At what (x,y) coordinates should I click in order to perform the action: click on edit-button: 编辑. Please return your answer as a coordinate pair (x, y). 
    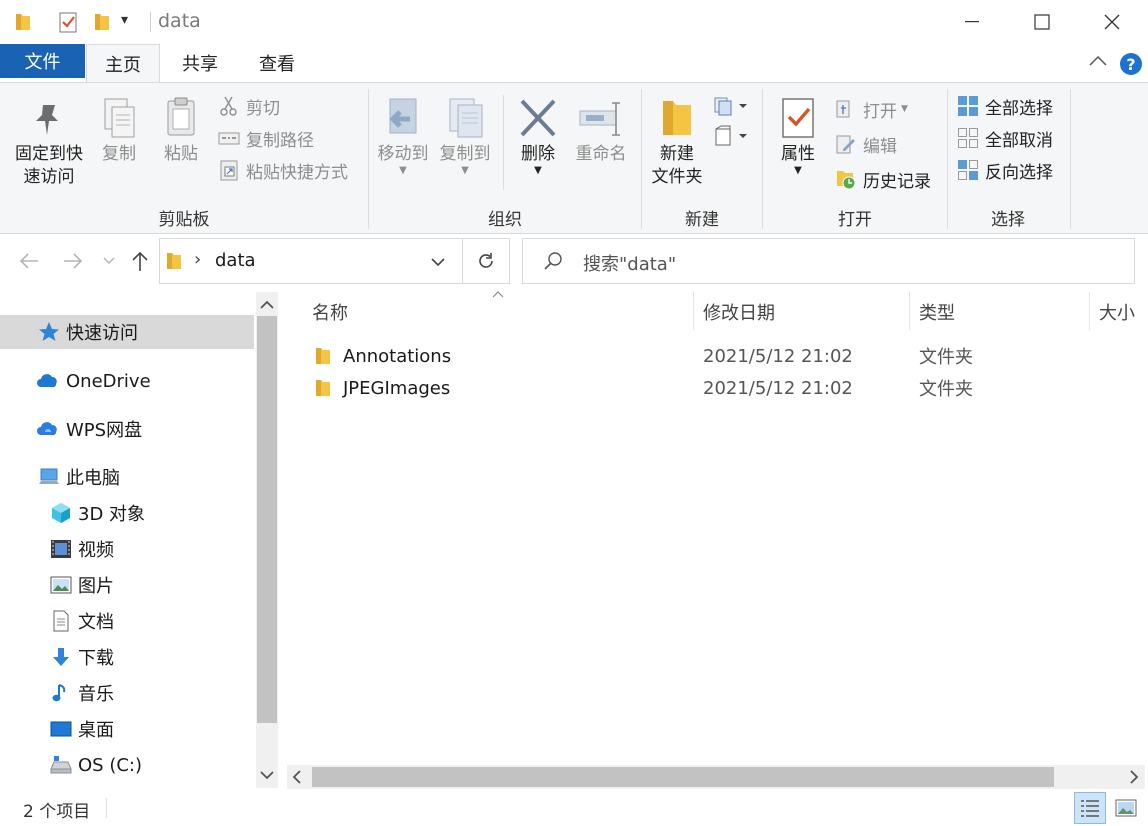
    Looking at the image, I should click on (866, 144).